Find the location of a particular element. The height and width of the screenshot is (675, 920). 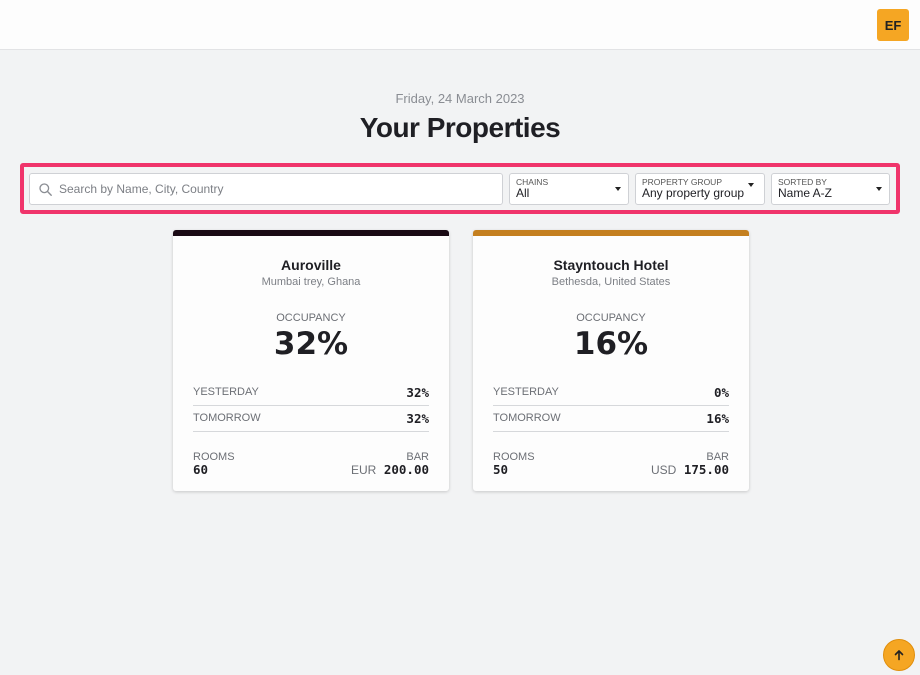

chains-value: All is located at coordinates (523, 193).